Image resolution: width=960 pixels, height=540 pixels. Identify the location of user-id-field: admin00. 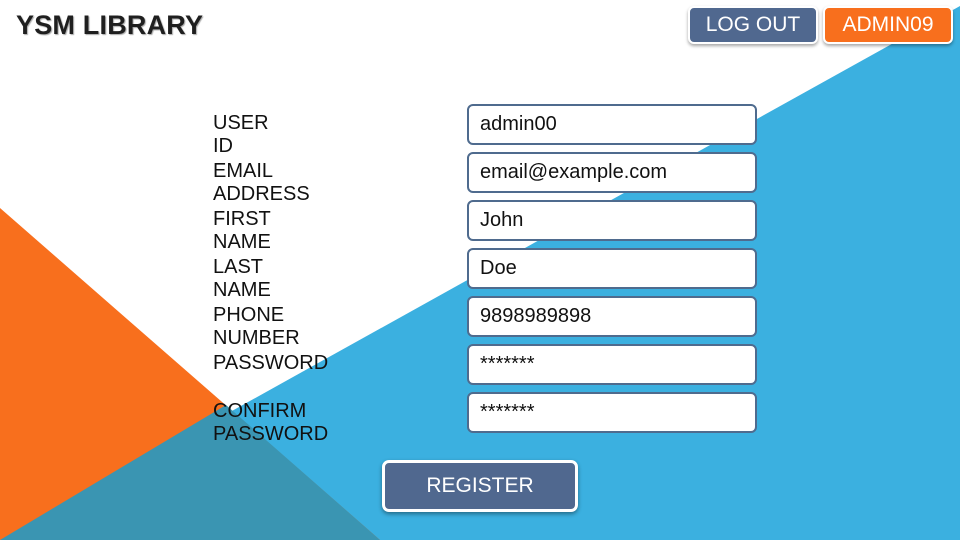
(612, 124).